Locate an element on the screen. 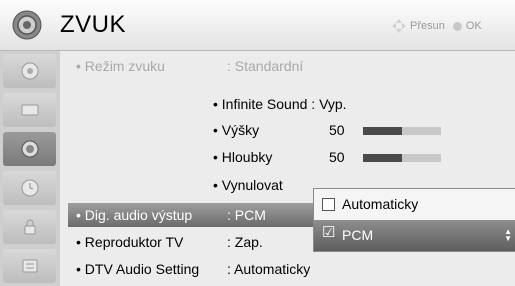 This screenshot has height=286, width=515. option-icon is located at coordinates (29, 266).